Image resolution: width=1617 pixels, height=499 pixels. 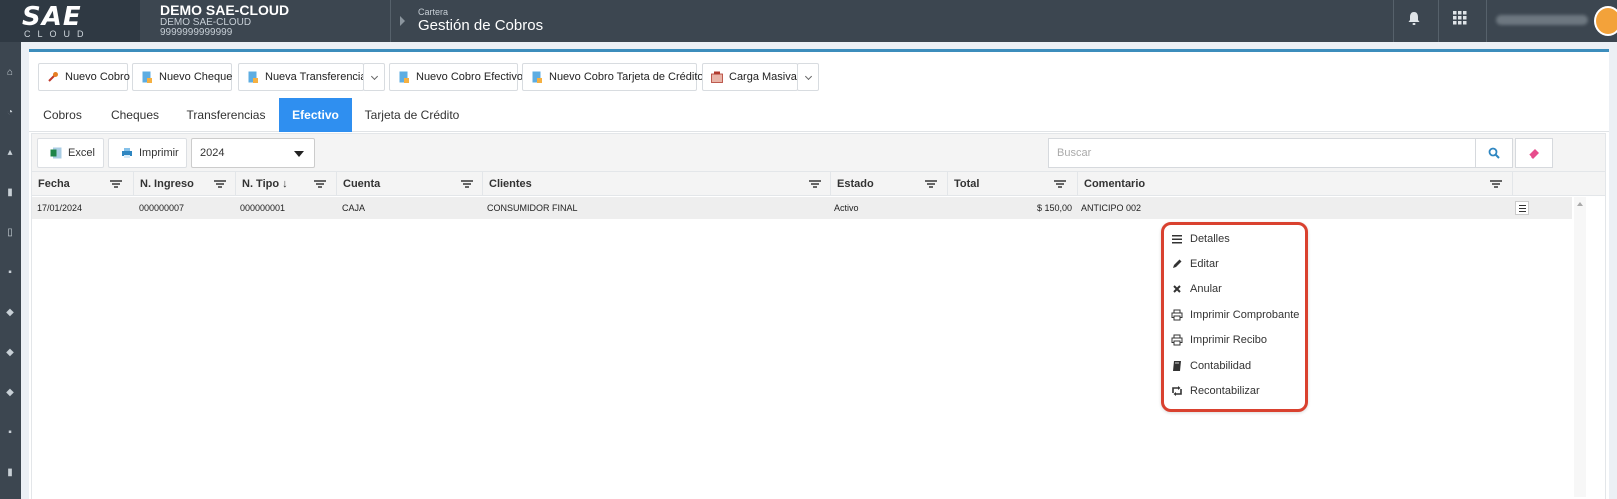 What do you see at coordinates (402, 21) in the screenshot?
I see `breadcrumb-arrow-icon` at bounding box center [402, 21].